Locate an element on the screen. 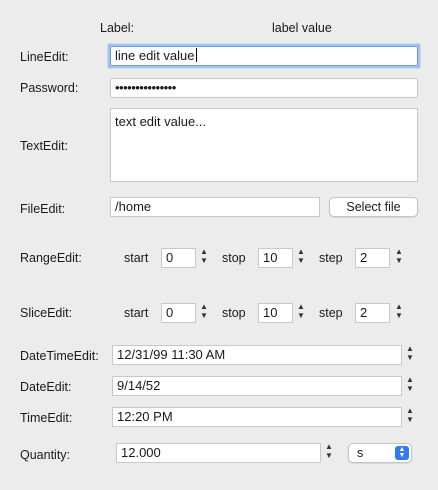 The height and width of the screenshot is (490, 438). password-value: ••••••••••••••• is located at coordinates (145, 87).